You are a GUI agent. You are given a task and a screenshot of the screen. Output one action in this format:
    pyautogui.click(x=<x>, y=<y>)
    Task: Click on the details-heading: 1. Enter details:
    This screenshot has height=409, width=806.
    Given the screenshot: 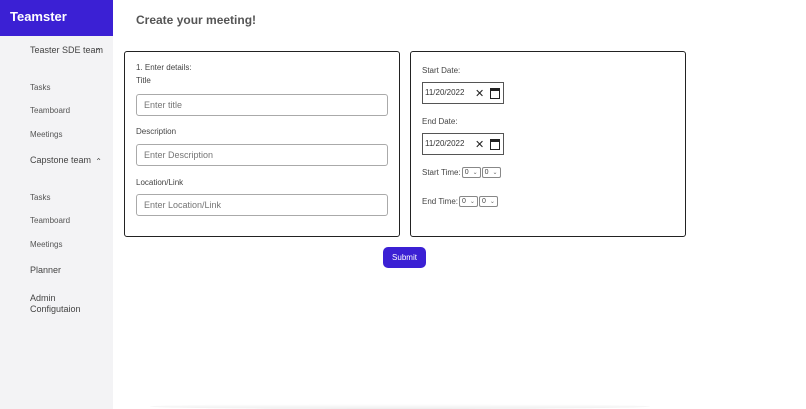 What is the action you would take?
    pyautogui.click(x=164, y=67)
    